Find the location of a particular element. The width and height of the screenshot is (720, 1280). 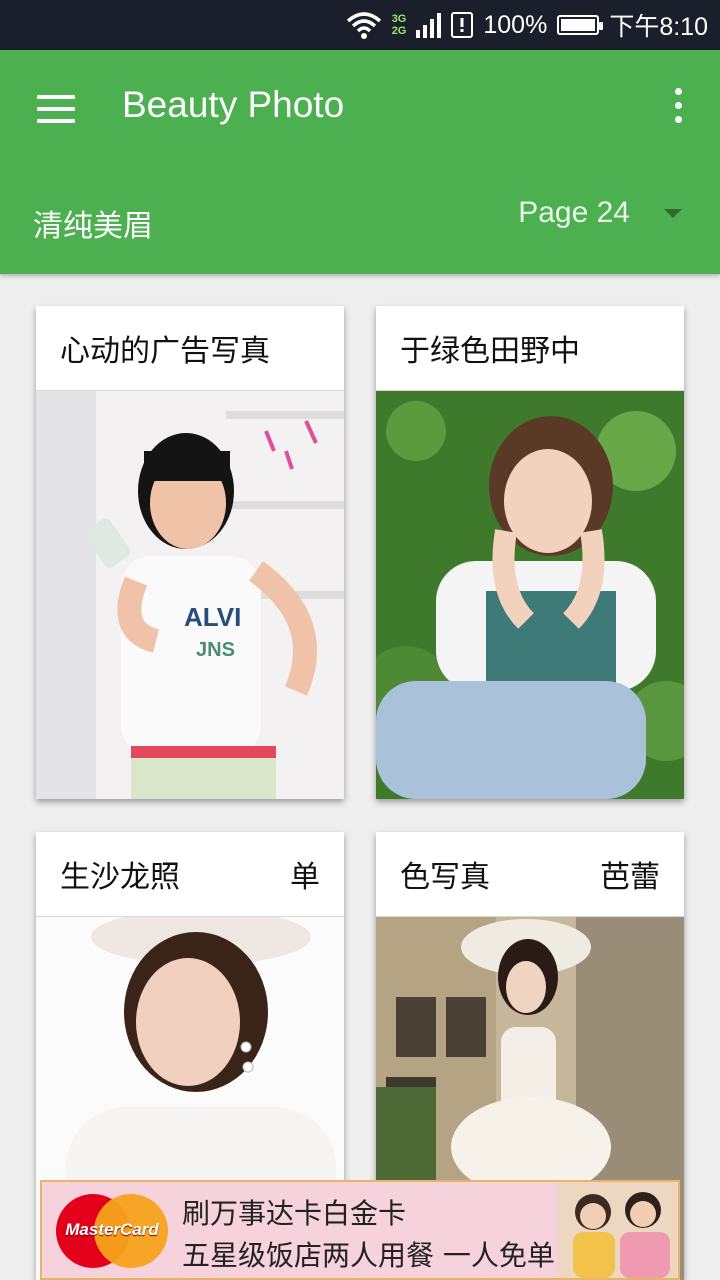

app-title: Beauty Photo is located at coordinates (233, 104).